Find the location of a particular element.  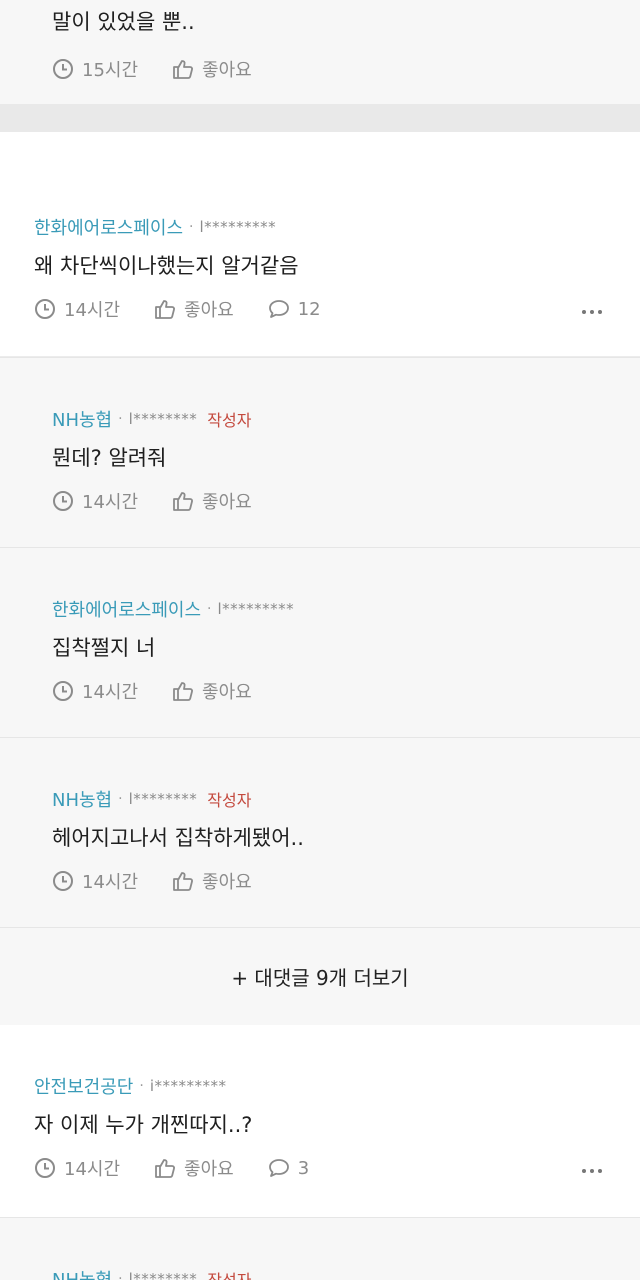

time-stamp: 15시간 is located at coordinates (95, 69).